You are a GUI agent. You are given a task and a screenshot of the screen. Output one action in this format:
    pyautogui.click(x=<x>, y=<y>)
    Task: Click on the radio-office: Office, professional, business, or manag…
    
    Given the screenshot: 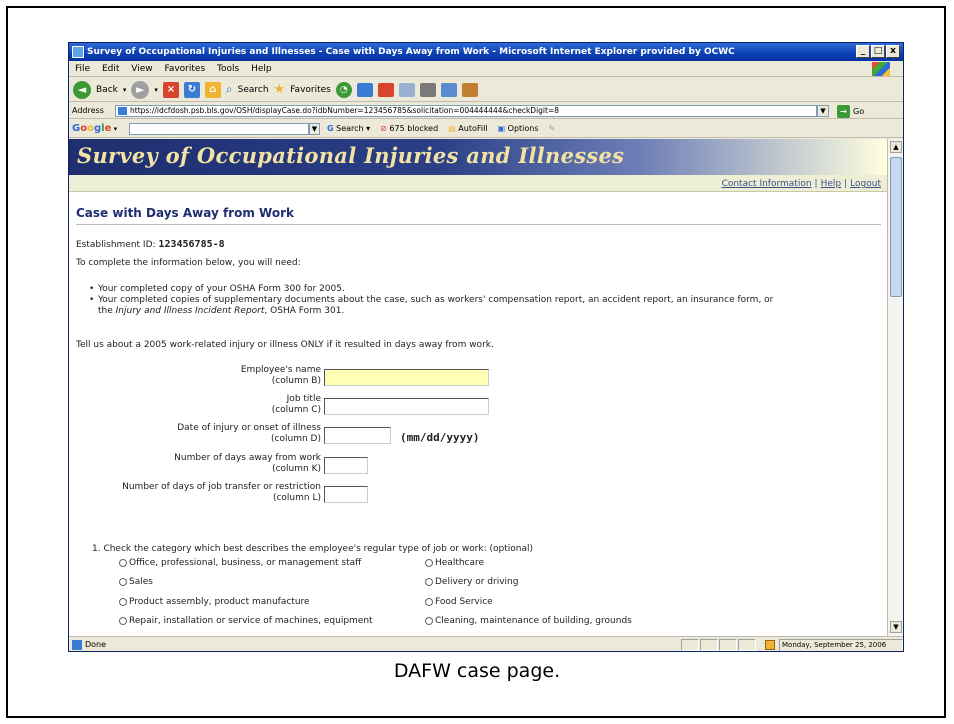 What is the action you would take?
    pyautogui.click(x=240, y=563)
    